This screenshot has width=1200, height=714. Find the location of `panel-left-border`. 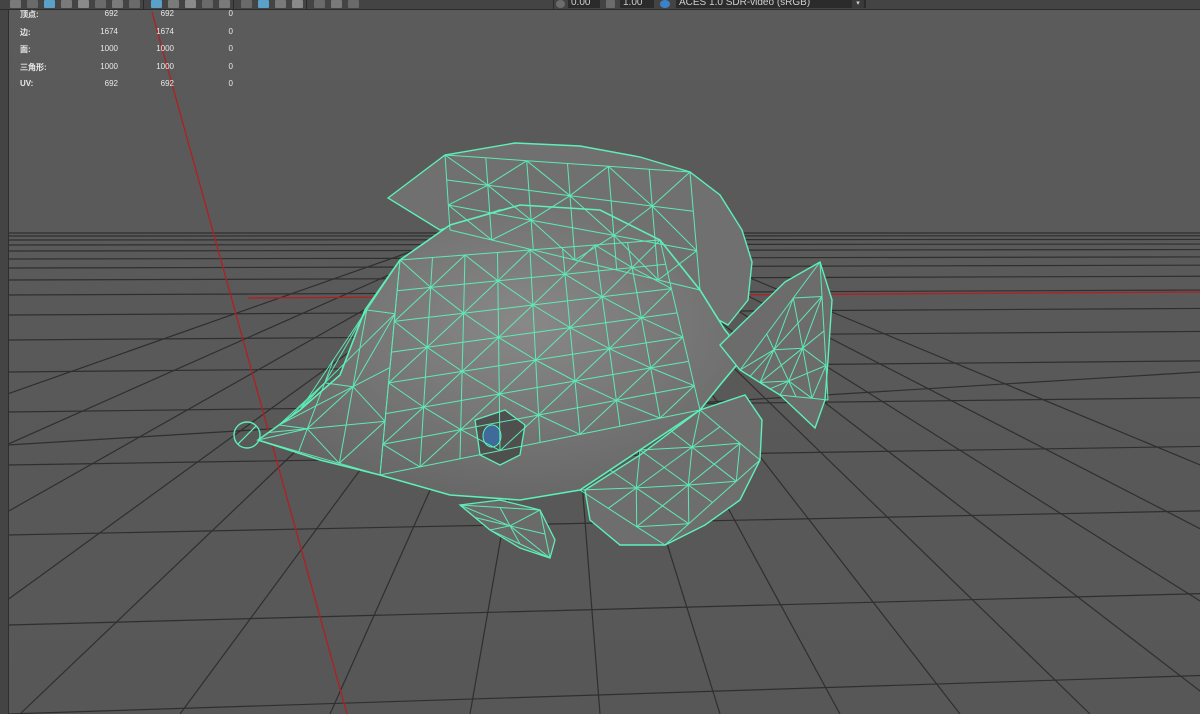

panel-left-border is located at coordinates (4, 357).